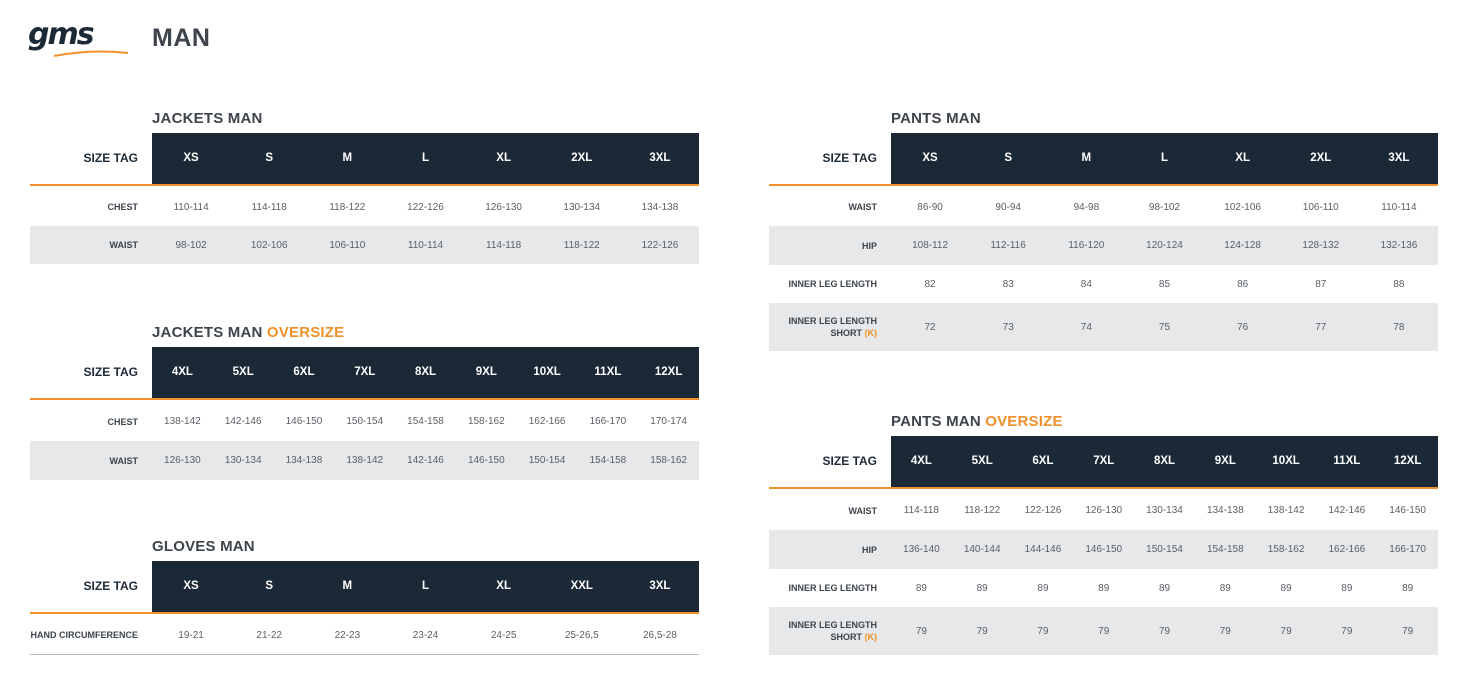 The width and height of the screenshot is (1458, 673). I want to click on table-cell: 19-21, so click(191, 635).